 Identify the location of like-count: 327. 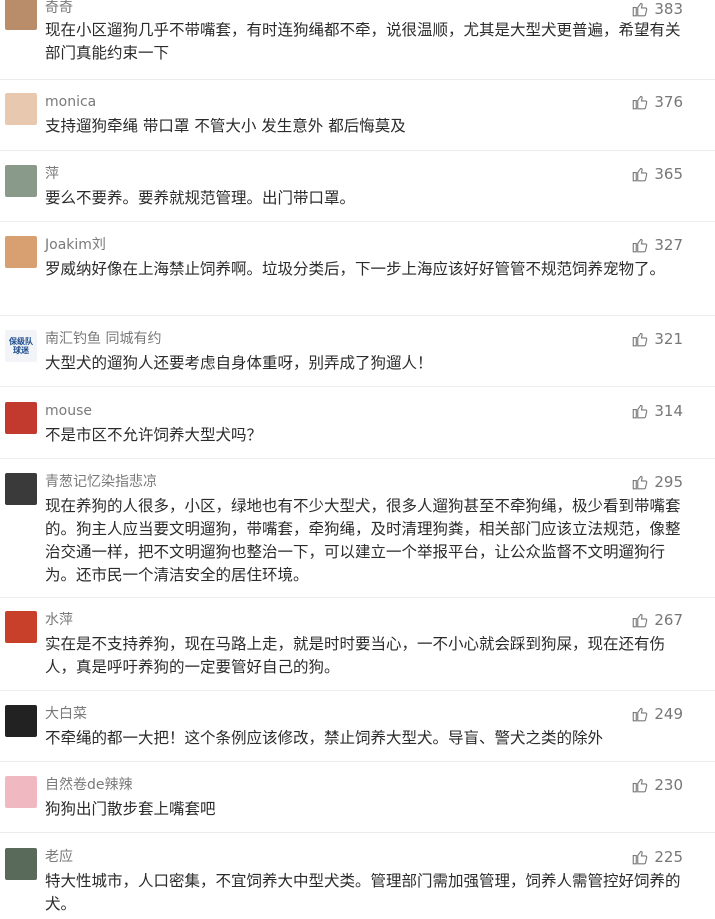
(668, 245).